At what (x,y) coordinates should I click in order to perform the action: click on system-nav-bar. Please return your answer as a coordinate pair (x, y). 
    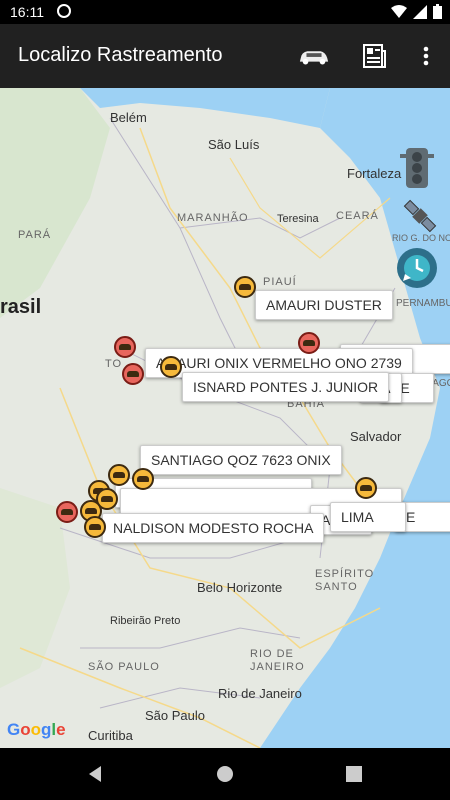
    Looking at the image, I should click on (225, 774).